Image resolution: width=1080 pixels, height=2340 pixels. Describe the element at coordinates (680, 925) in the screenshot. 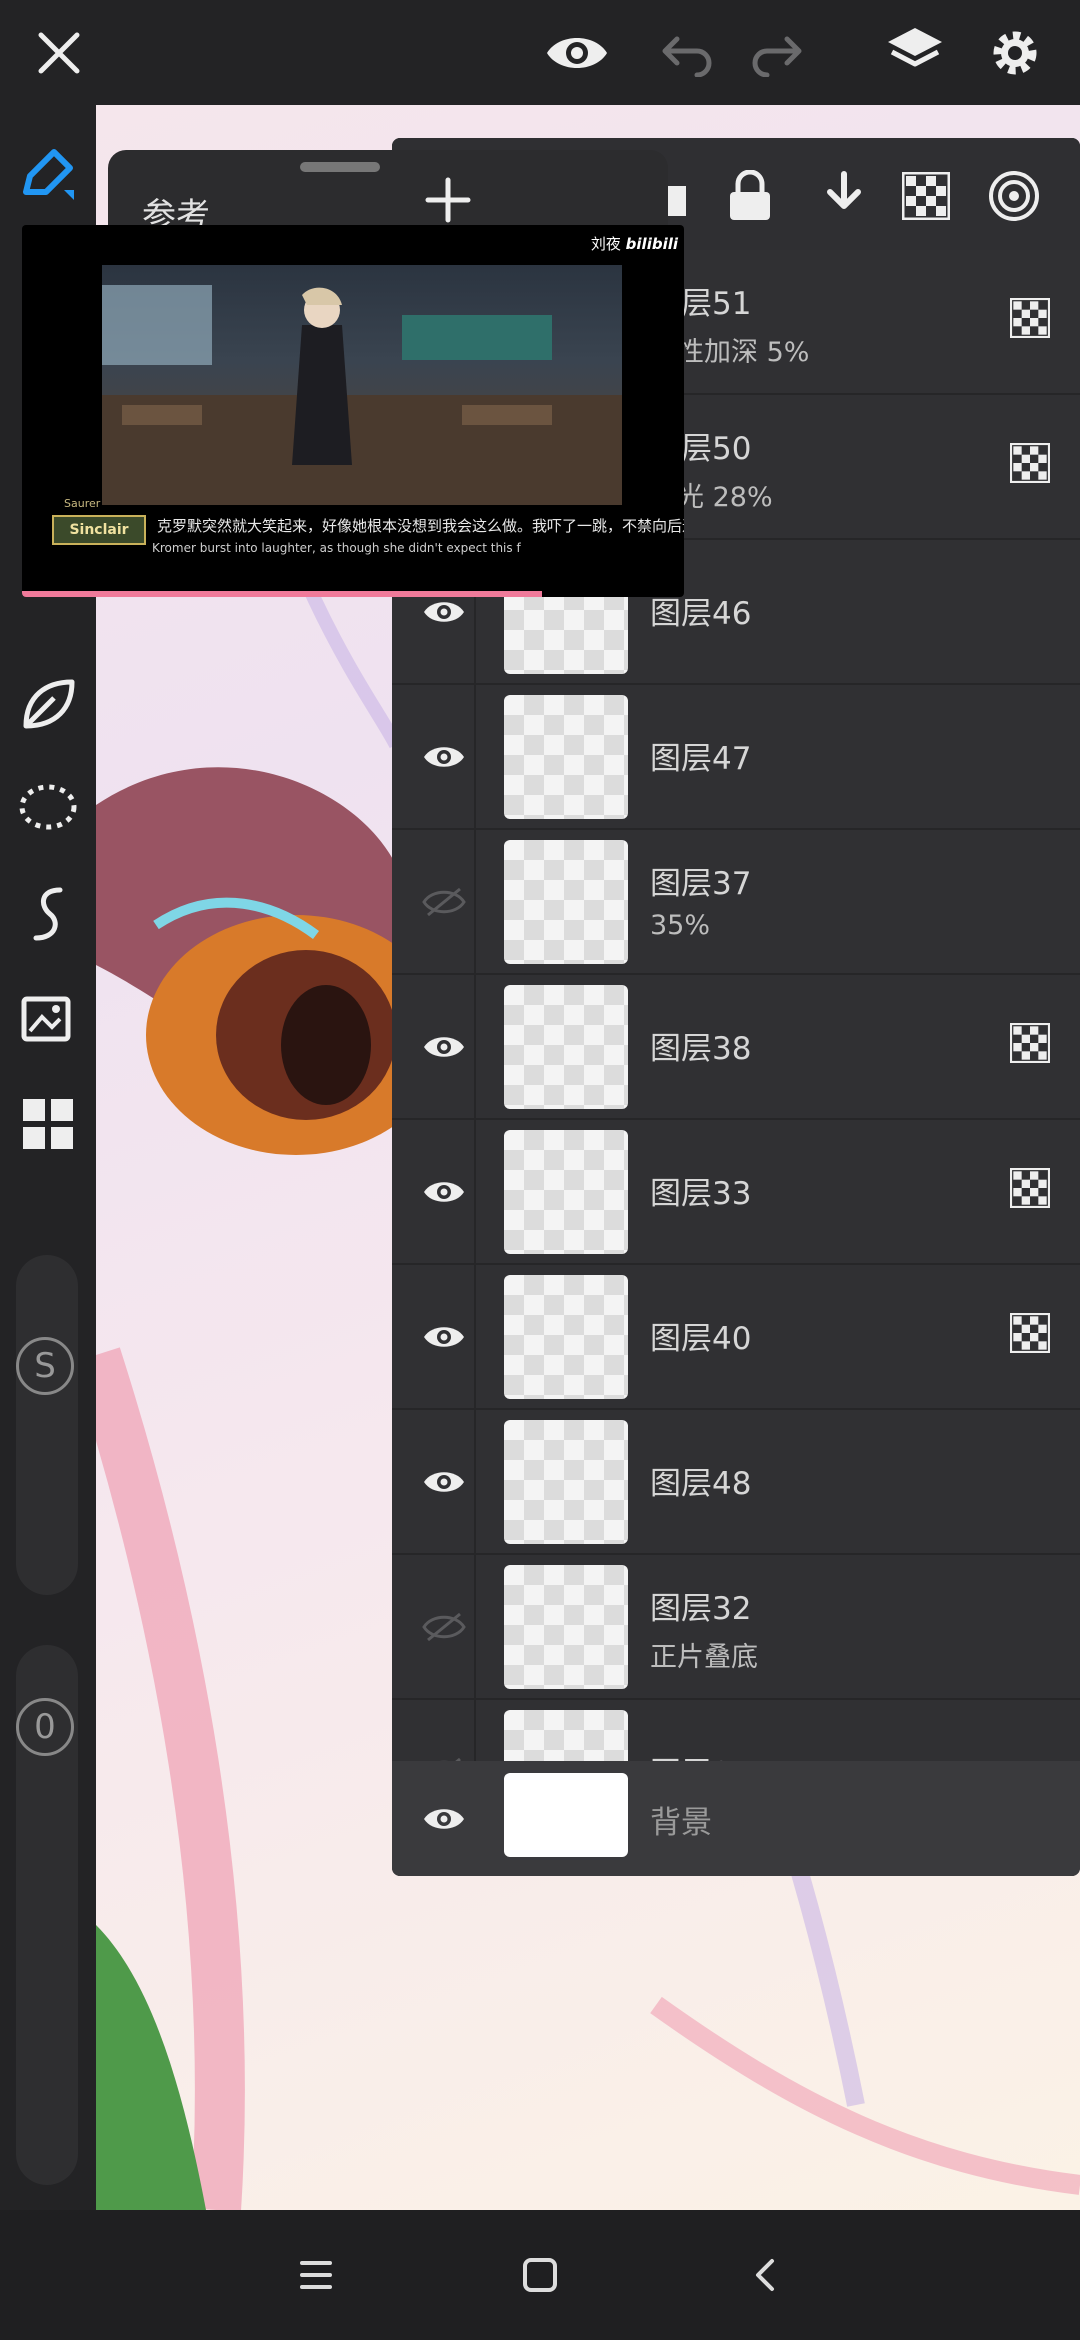

I see `layer-blend-info: 35%` at that location.